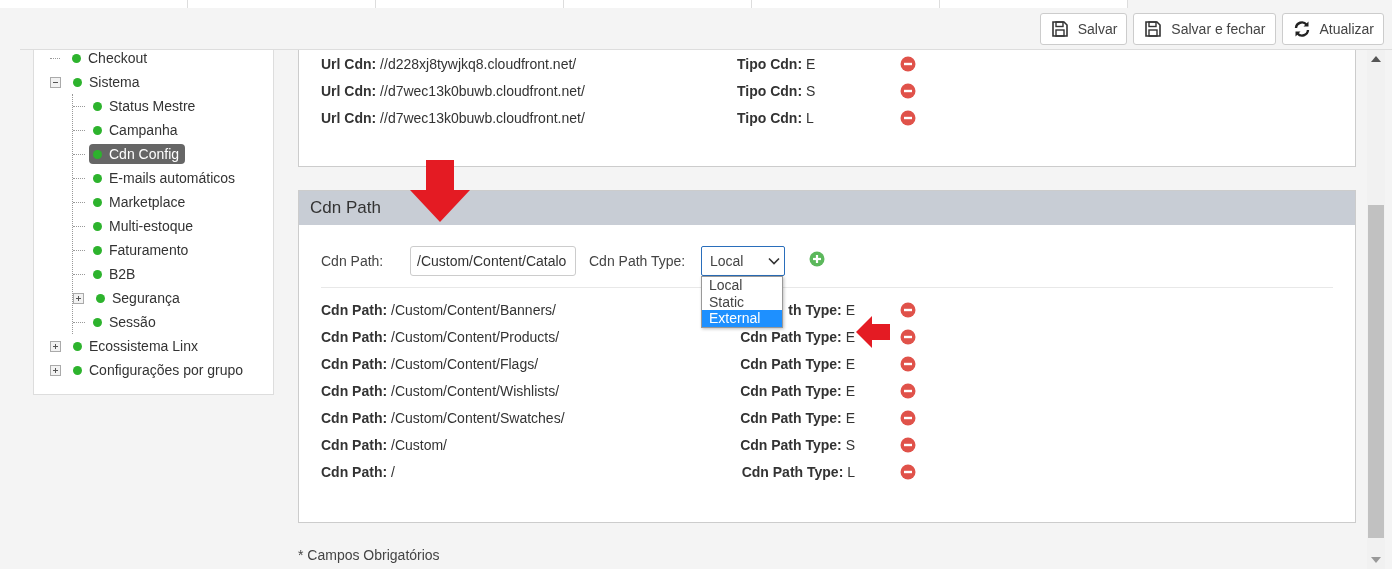 The width and height of the screenshot is (1392, 569). I want to click on path-entry: Cdn Path: /, so click(358, 471).